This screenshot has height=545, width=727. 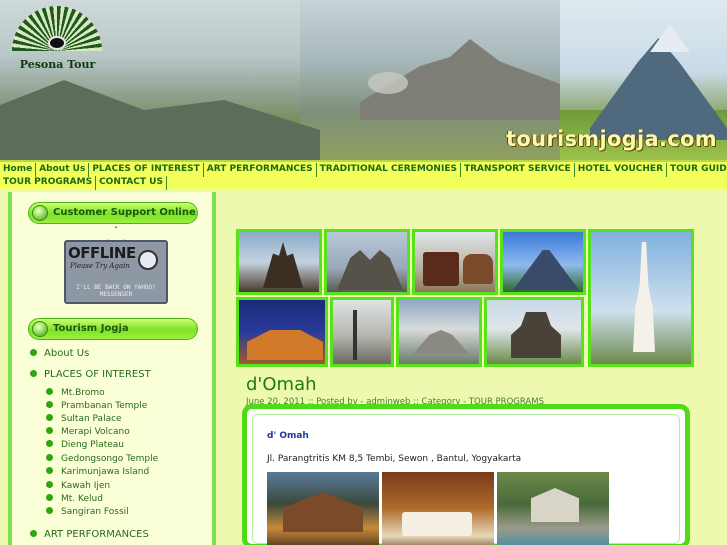 What do you see at coordinates (91, 328) in the screenshot?
I see `tourism-jogja-label: Tourism Jogja` at bounding box center [91, 328].